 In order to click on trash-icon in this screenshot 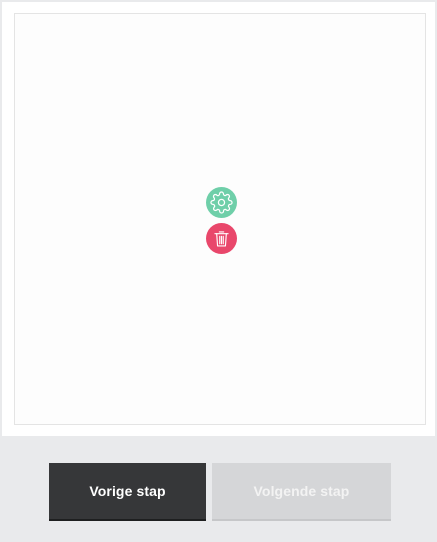, I will do `click(221, 239)`.